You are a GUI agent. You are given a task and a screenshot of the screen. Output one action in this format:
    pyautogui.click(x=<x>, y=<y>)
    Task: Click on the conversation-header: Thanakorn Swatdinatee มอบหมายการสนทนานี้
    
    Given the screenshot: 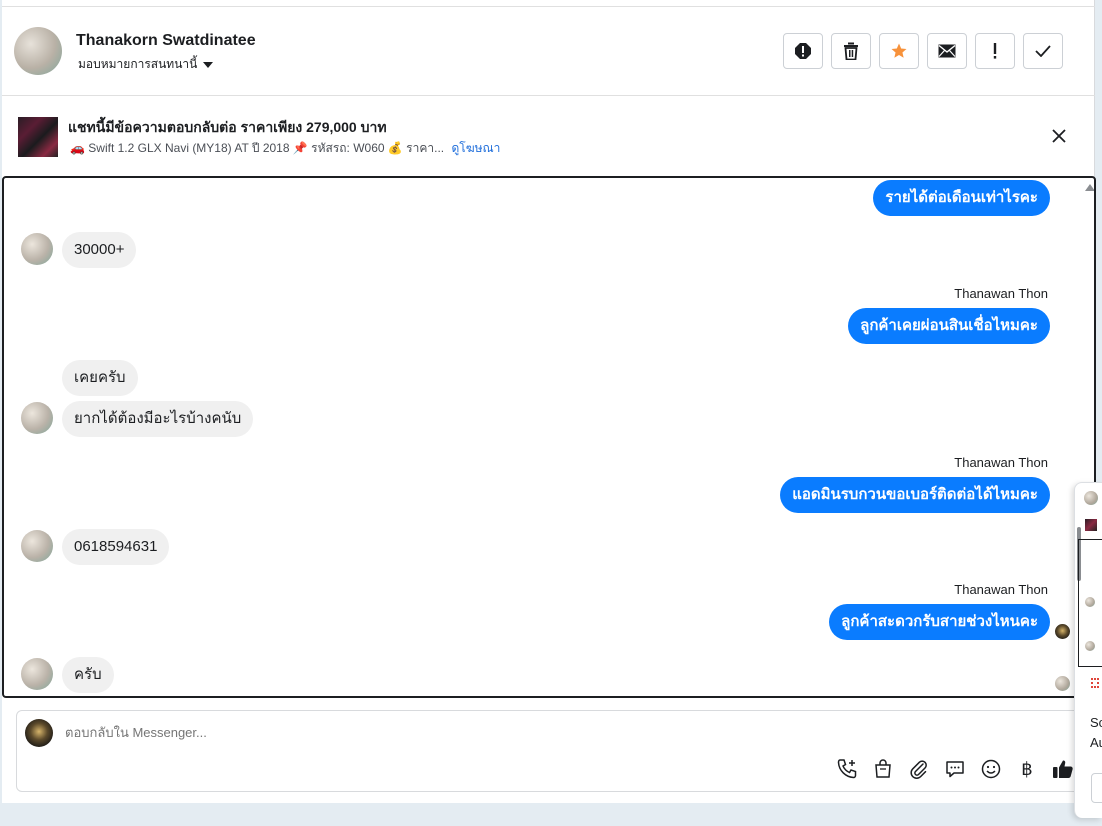 What is the action you would take?
    pyautogui.click(x=548, y=51)
    